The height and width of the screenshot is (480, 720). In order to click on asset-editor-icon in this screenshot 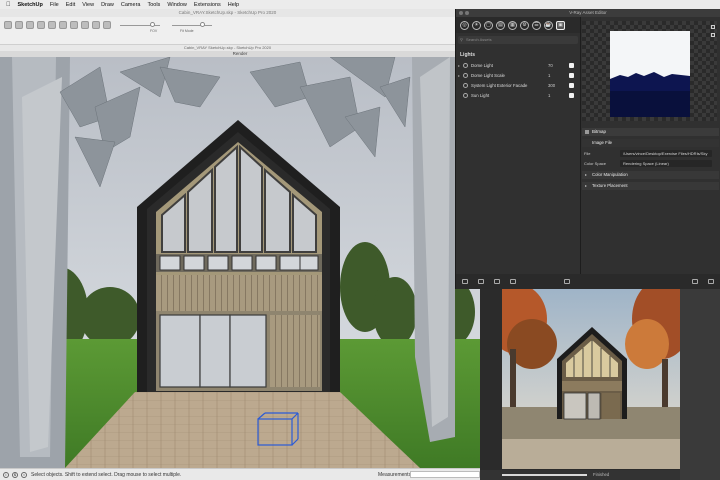, I will do `click(30, 25)`.